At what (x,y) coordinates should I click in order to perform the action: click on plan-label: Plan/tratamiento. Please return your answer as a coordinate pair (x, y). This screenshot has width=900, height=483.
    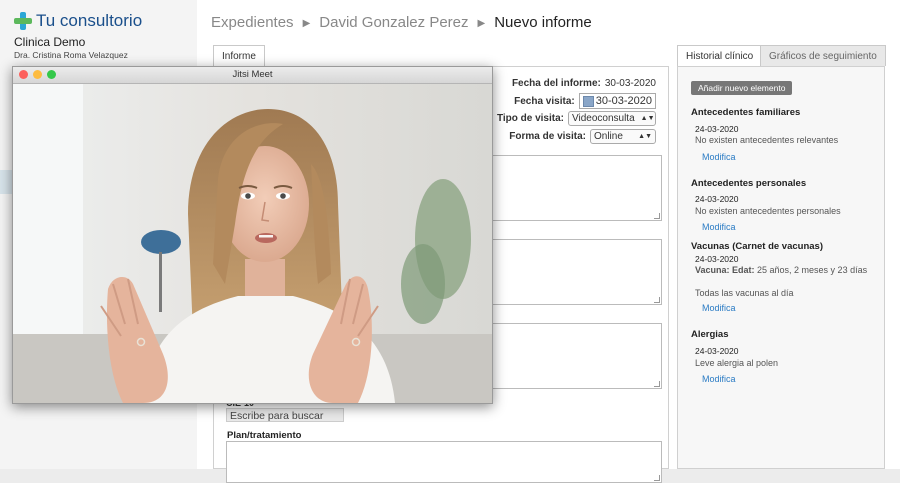
    Looking at the image, I should click on (264, 435).